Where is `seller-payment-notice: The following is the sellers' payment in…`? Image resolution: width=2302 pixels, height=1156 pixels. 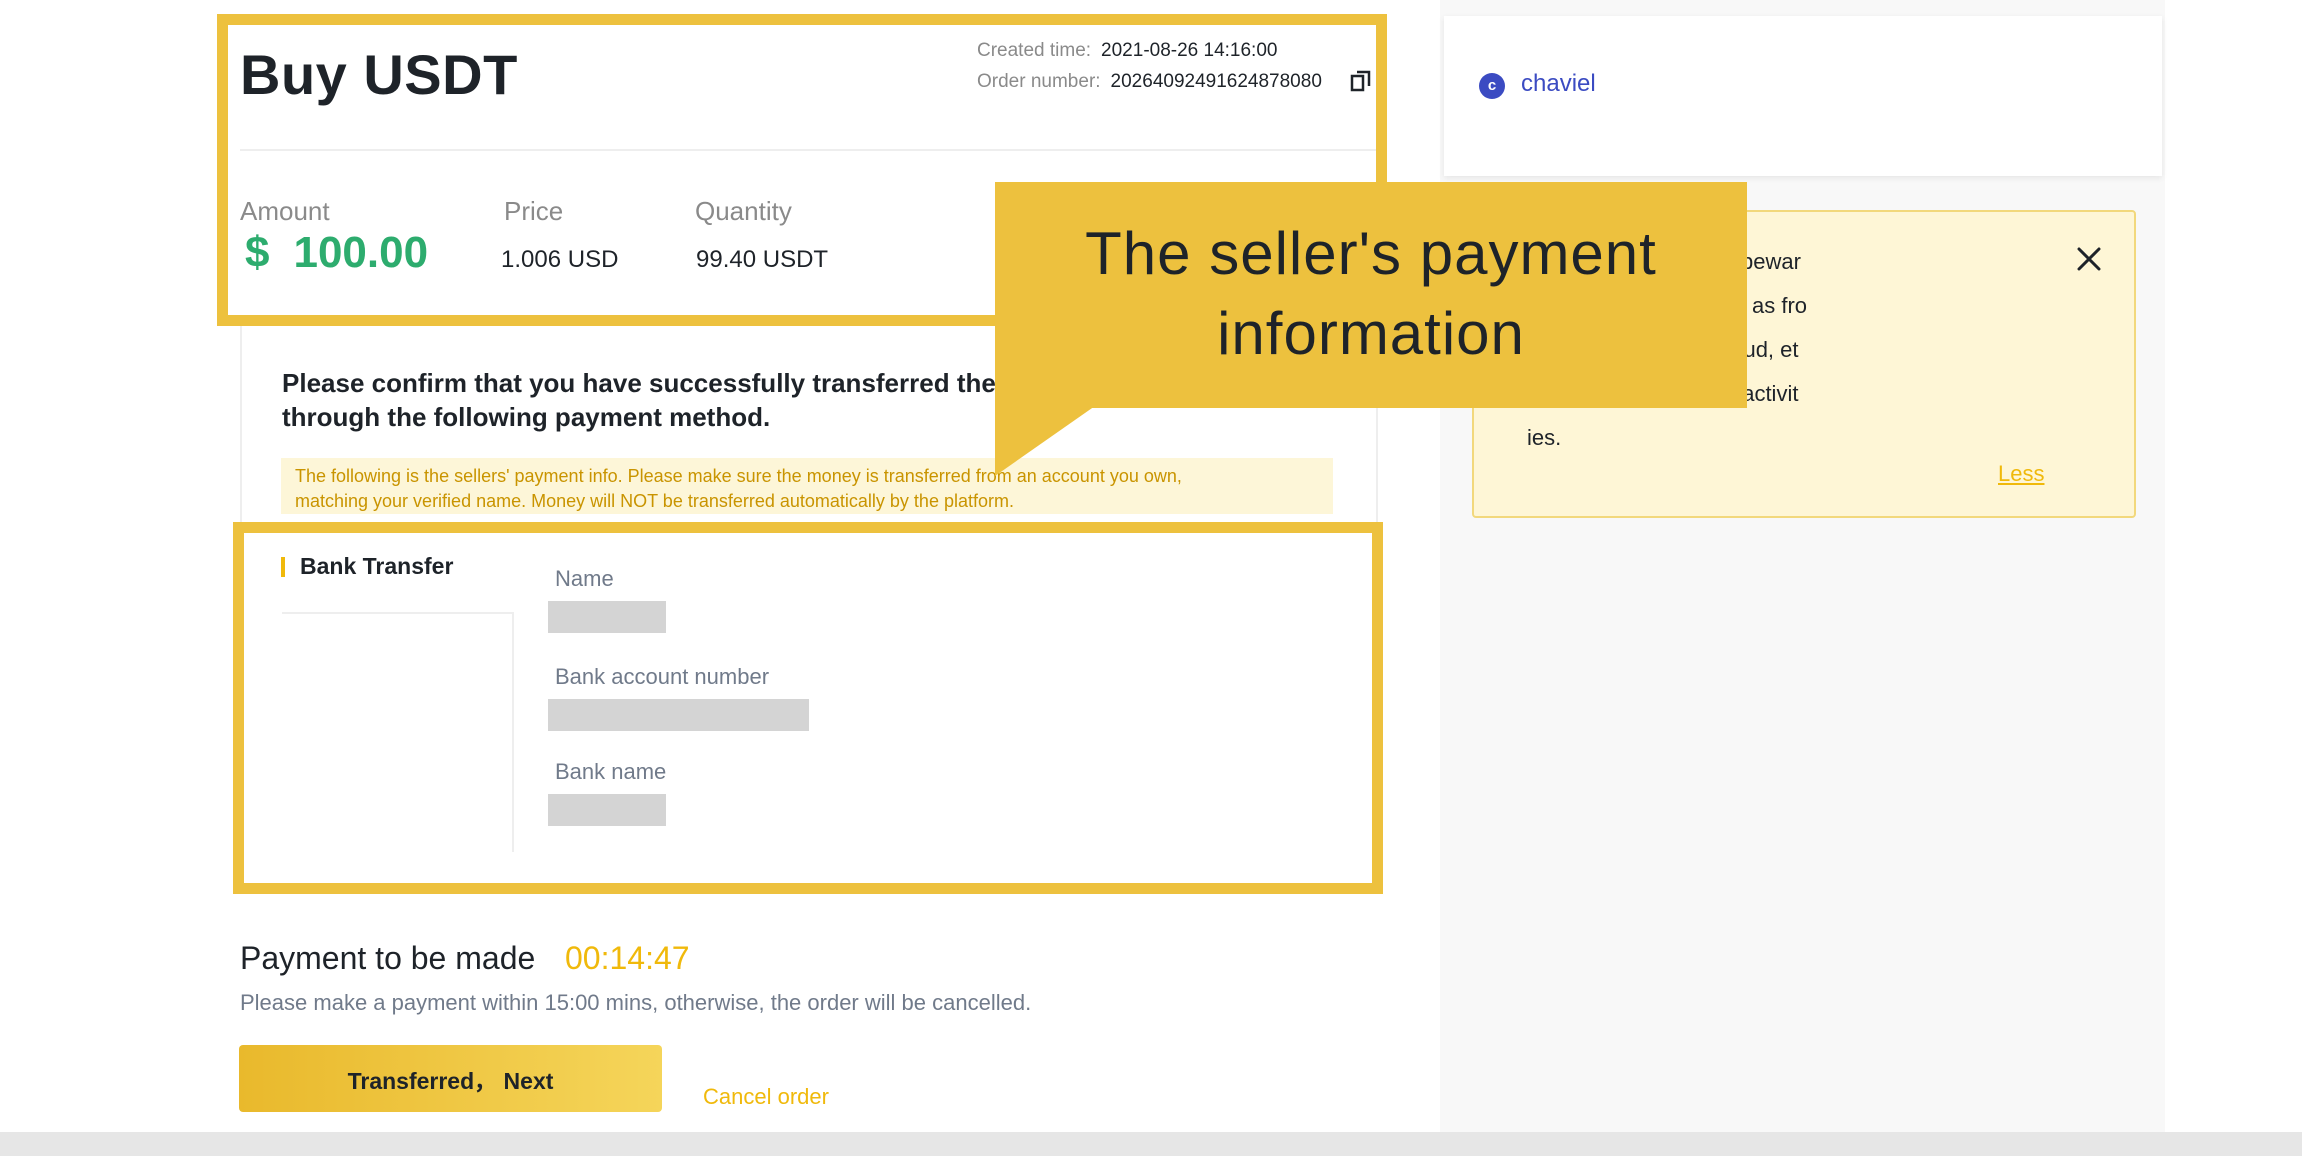 seller-payment-notice: The following is the sellers' payment in… is located at coordinates (807, 486).